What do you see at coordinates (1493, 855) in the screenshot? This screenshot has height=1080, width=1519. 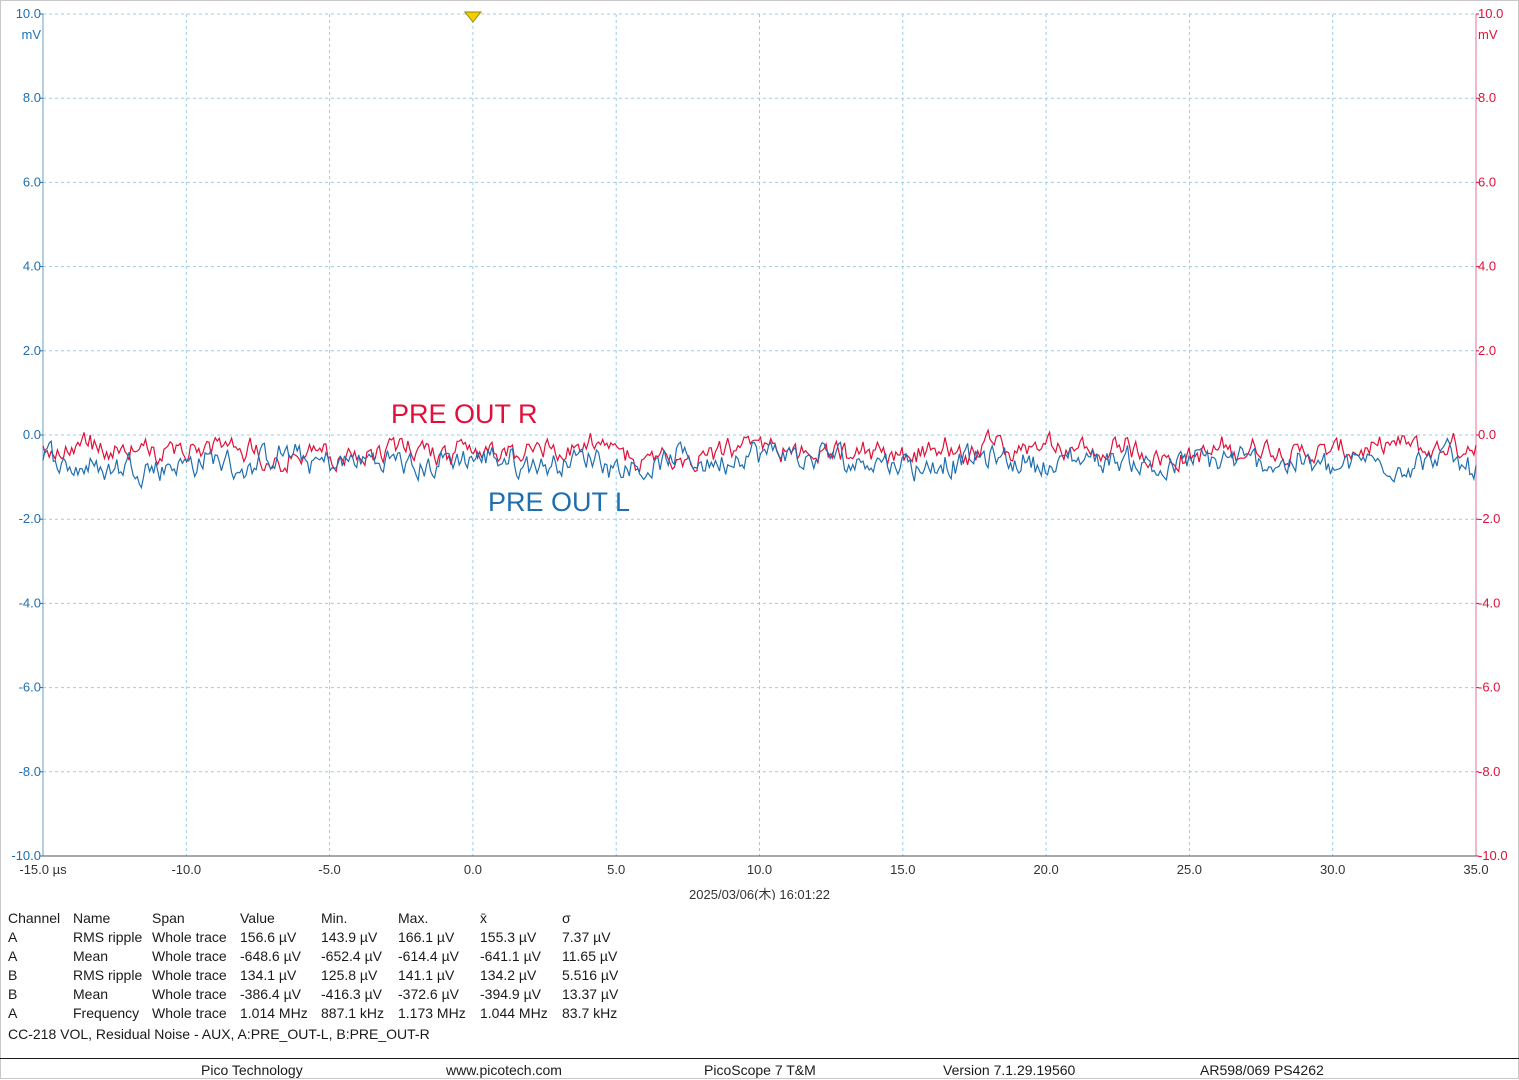 I see `y-right-tick-label: -10.0` at bounding box center [1493, 855].